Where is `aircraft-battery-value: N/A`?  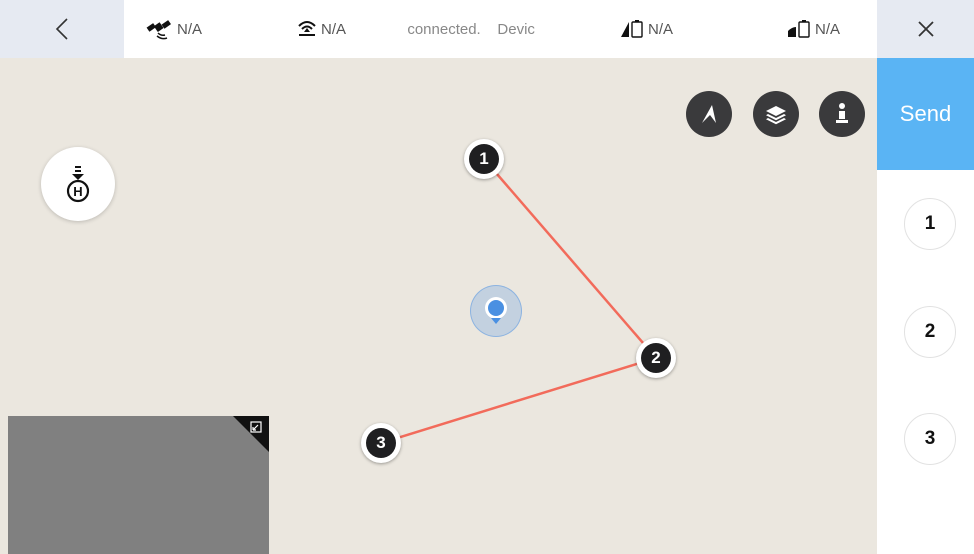
aircraft-battery-value: N/A is located at coordinates (828, 29).